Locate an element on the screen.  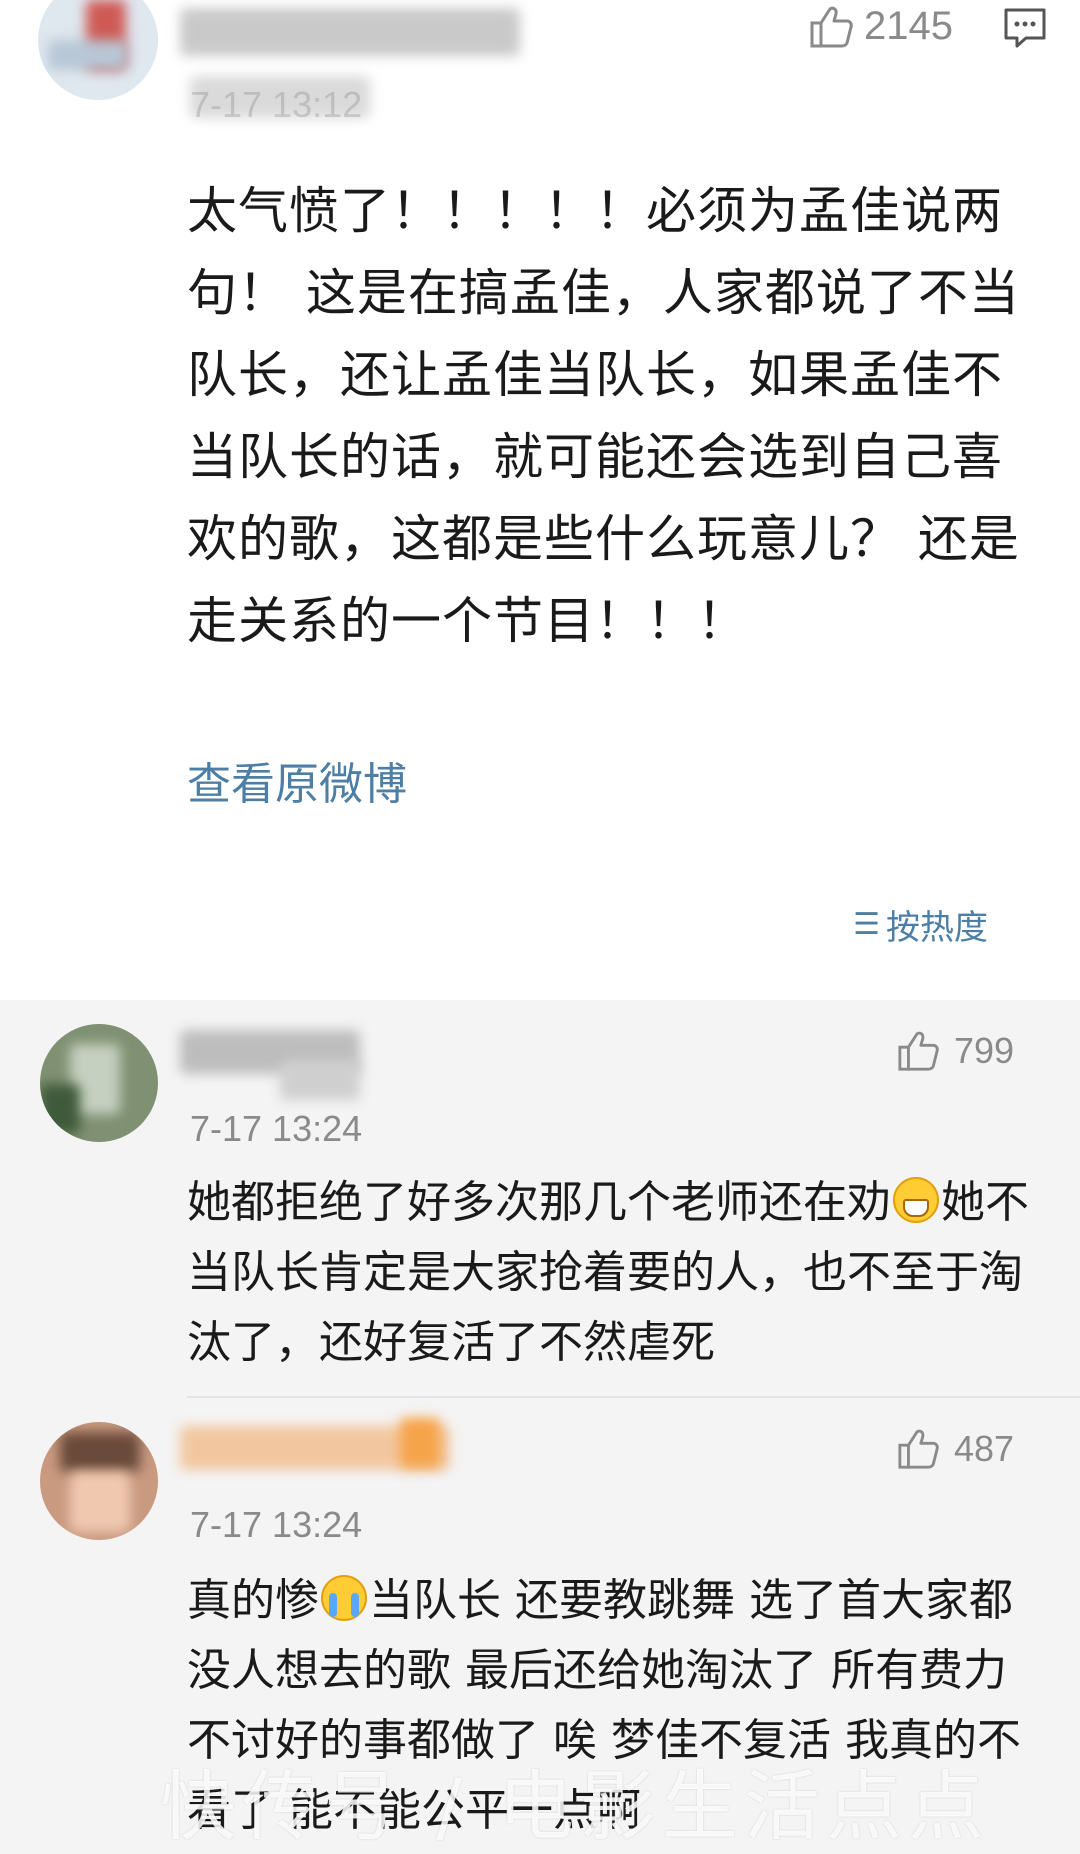
like-count: 799 is located at coordinates (984, 1050).